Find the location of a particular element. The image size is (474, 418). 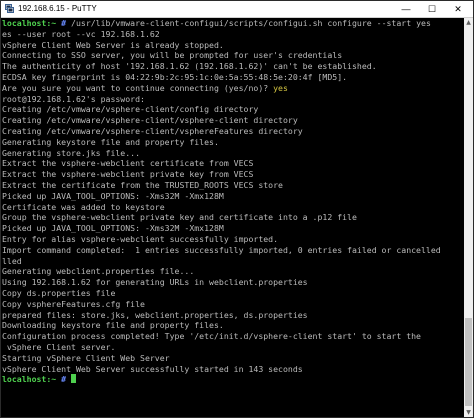

terminal-line: es --user root --vc 192.168.1.62 is located at coordinates (233, 34).